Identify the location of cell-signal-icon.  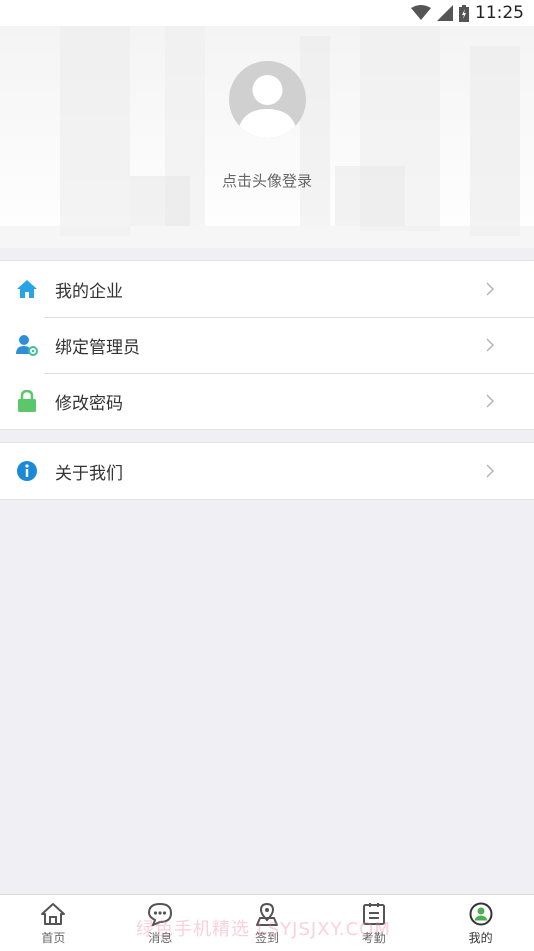
(445, 13).